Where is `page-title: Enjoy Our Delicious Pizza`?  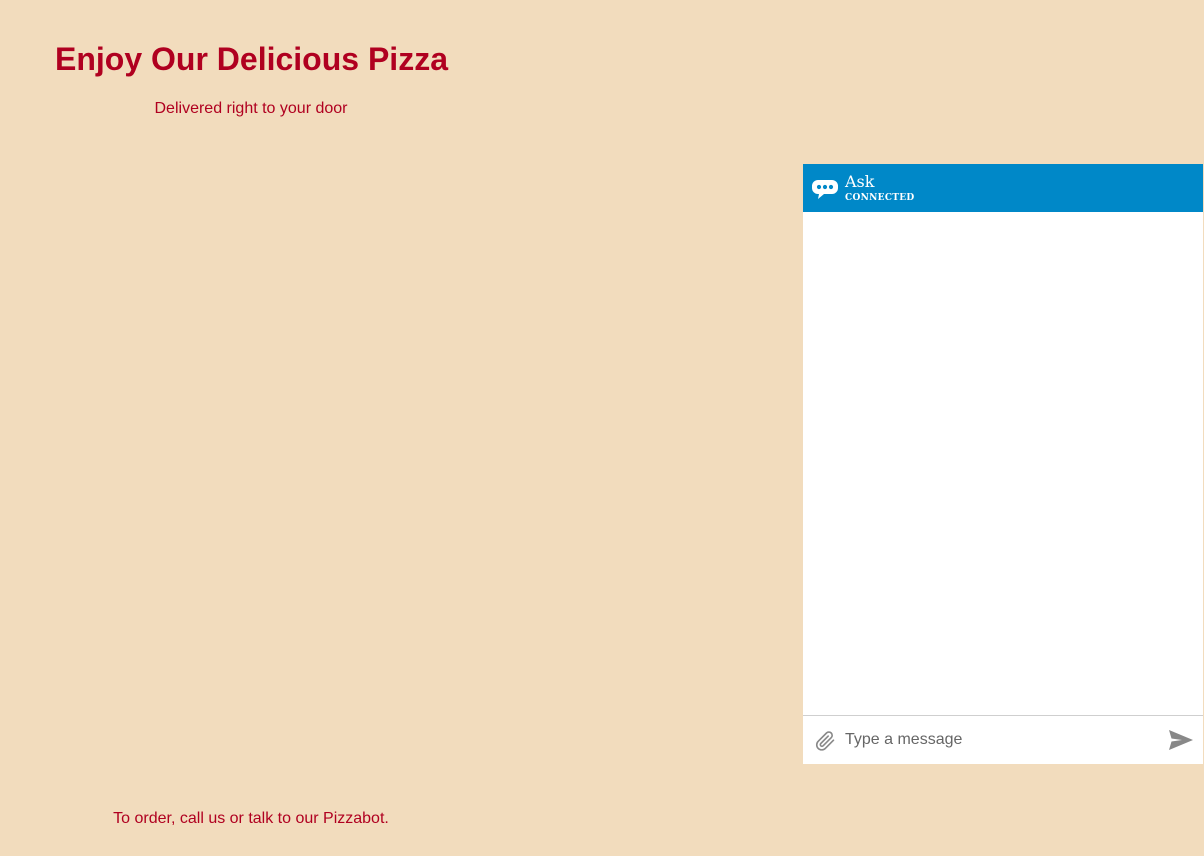
page-title: Enjoy Our Delicious Pizza is located at coordinates (251, 59).